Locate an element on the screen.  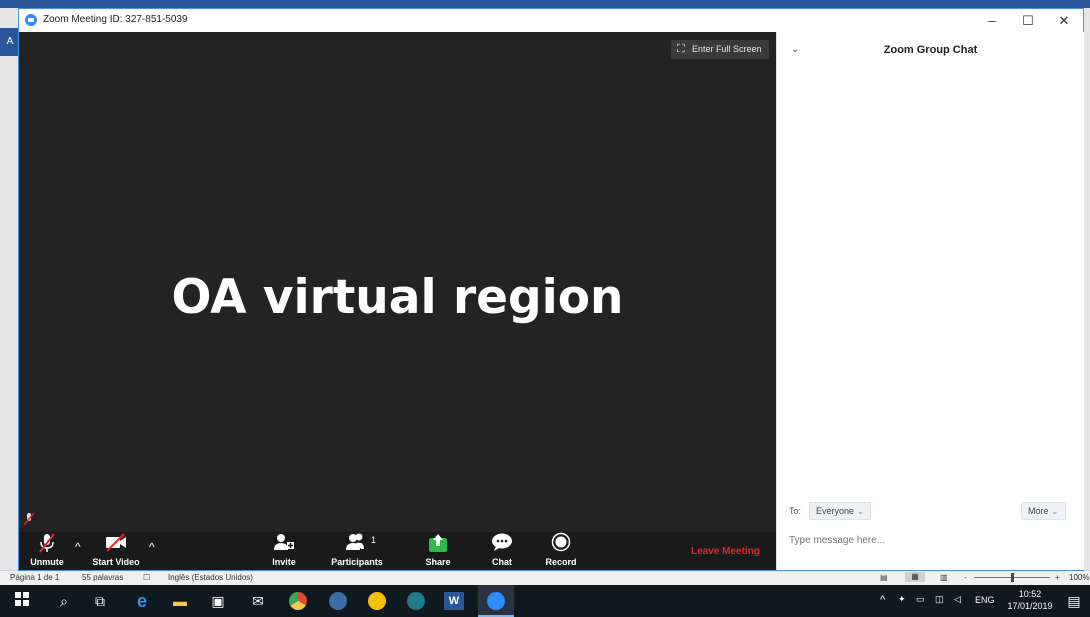
network-icon: ◫ is located at coordinates (939, 599).